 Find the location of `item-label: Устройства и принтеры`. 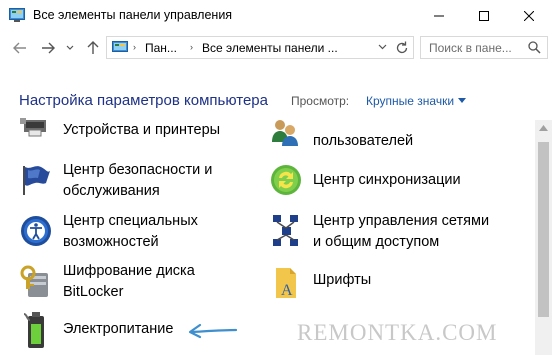

item-label: Устройства и принтеры is located at coordinates (142, 130).